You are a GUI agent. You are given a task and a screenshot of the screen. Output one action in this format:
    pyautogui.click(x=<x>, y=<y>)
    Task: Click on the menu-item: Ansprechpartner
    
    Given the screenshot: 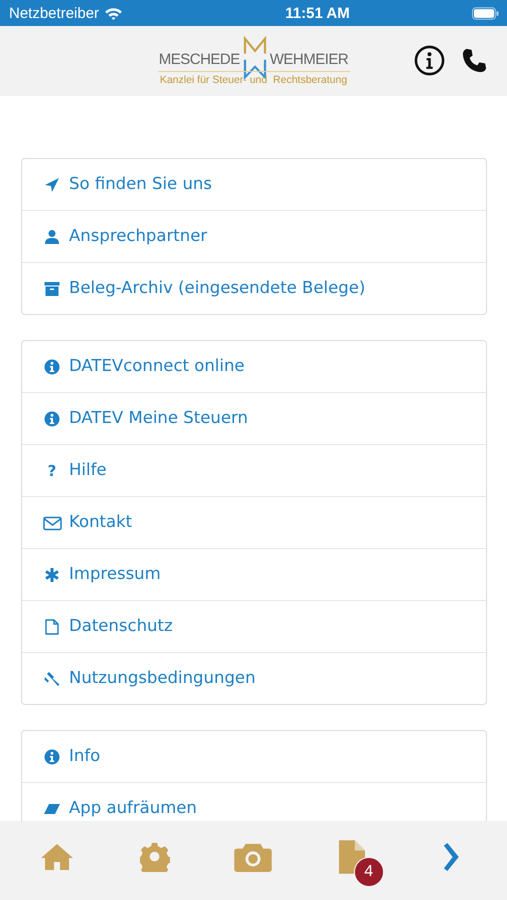 What is the action you would take?
    pyautogui.click(x=254, y=236)
    